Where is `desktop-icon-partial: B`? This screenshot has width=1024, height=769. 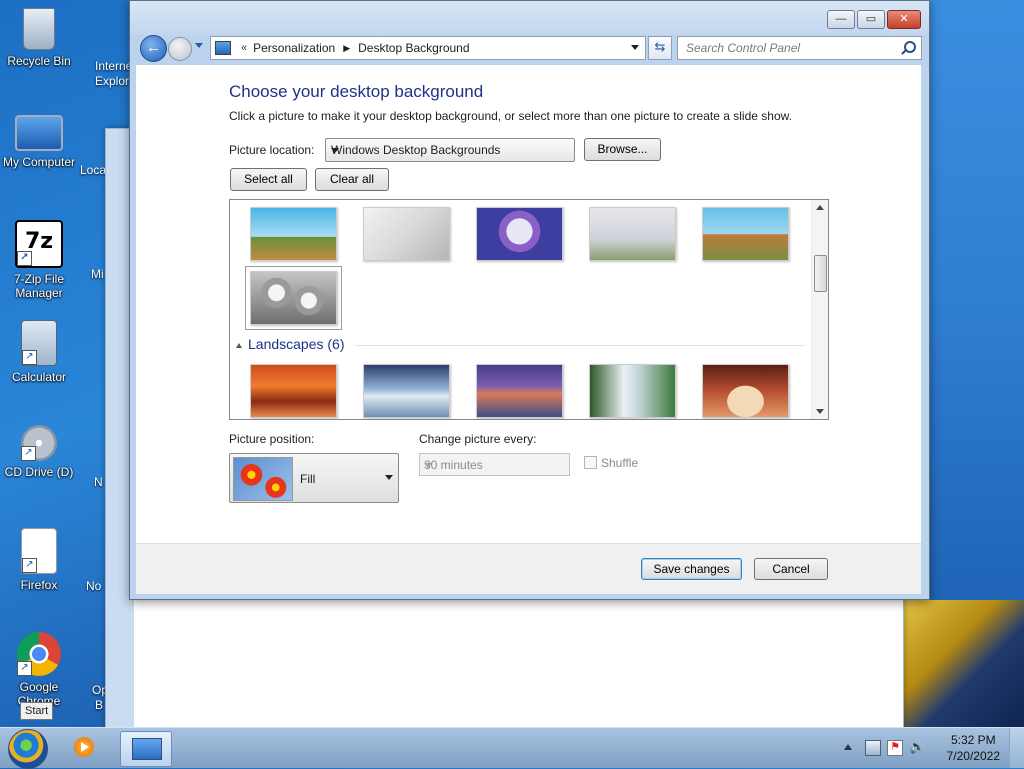
desktop-icon-partial: B is located at coordinates (99, 705).